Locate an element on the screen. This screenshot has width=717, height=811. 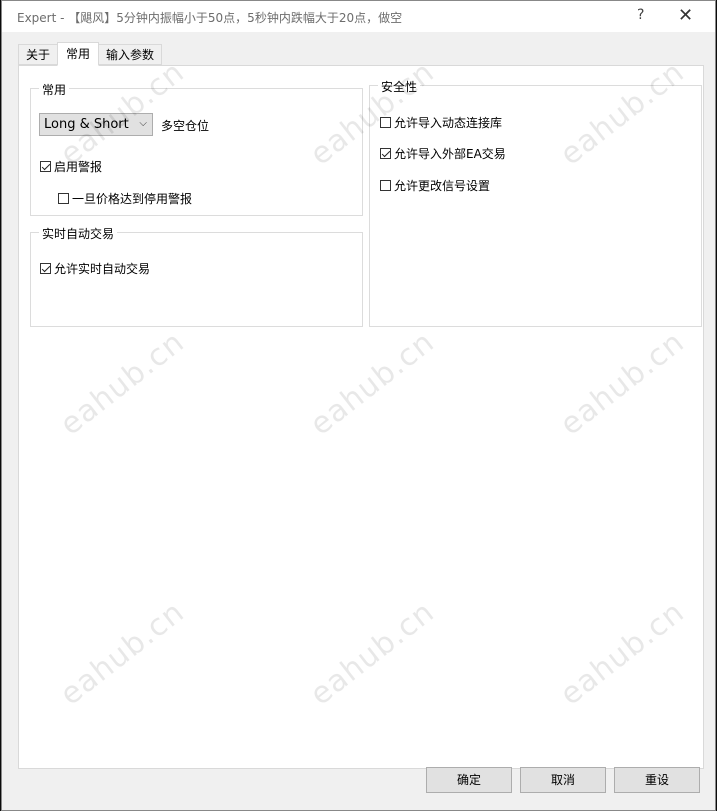
security-group: 安全性 允许导入动态连接库 允许导入外部EA交易 允许更改信号设置 is located at coordinates (535, 202).